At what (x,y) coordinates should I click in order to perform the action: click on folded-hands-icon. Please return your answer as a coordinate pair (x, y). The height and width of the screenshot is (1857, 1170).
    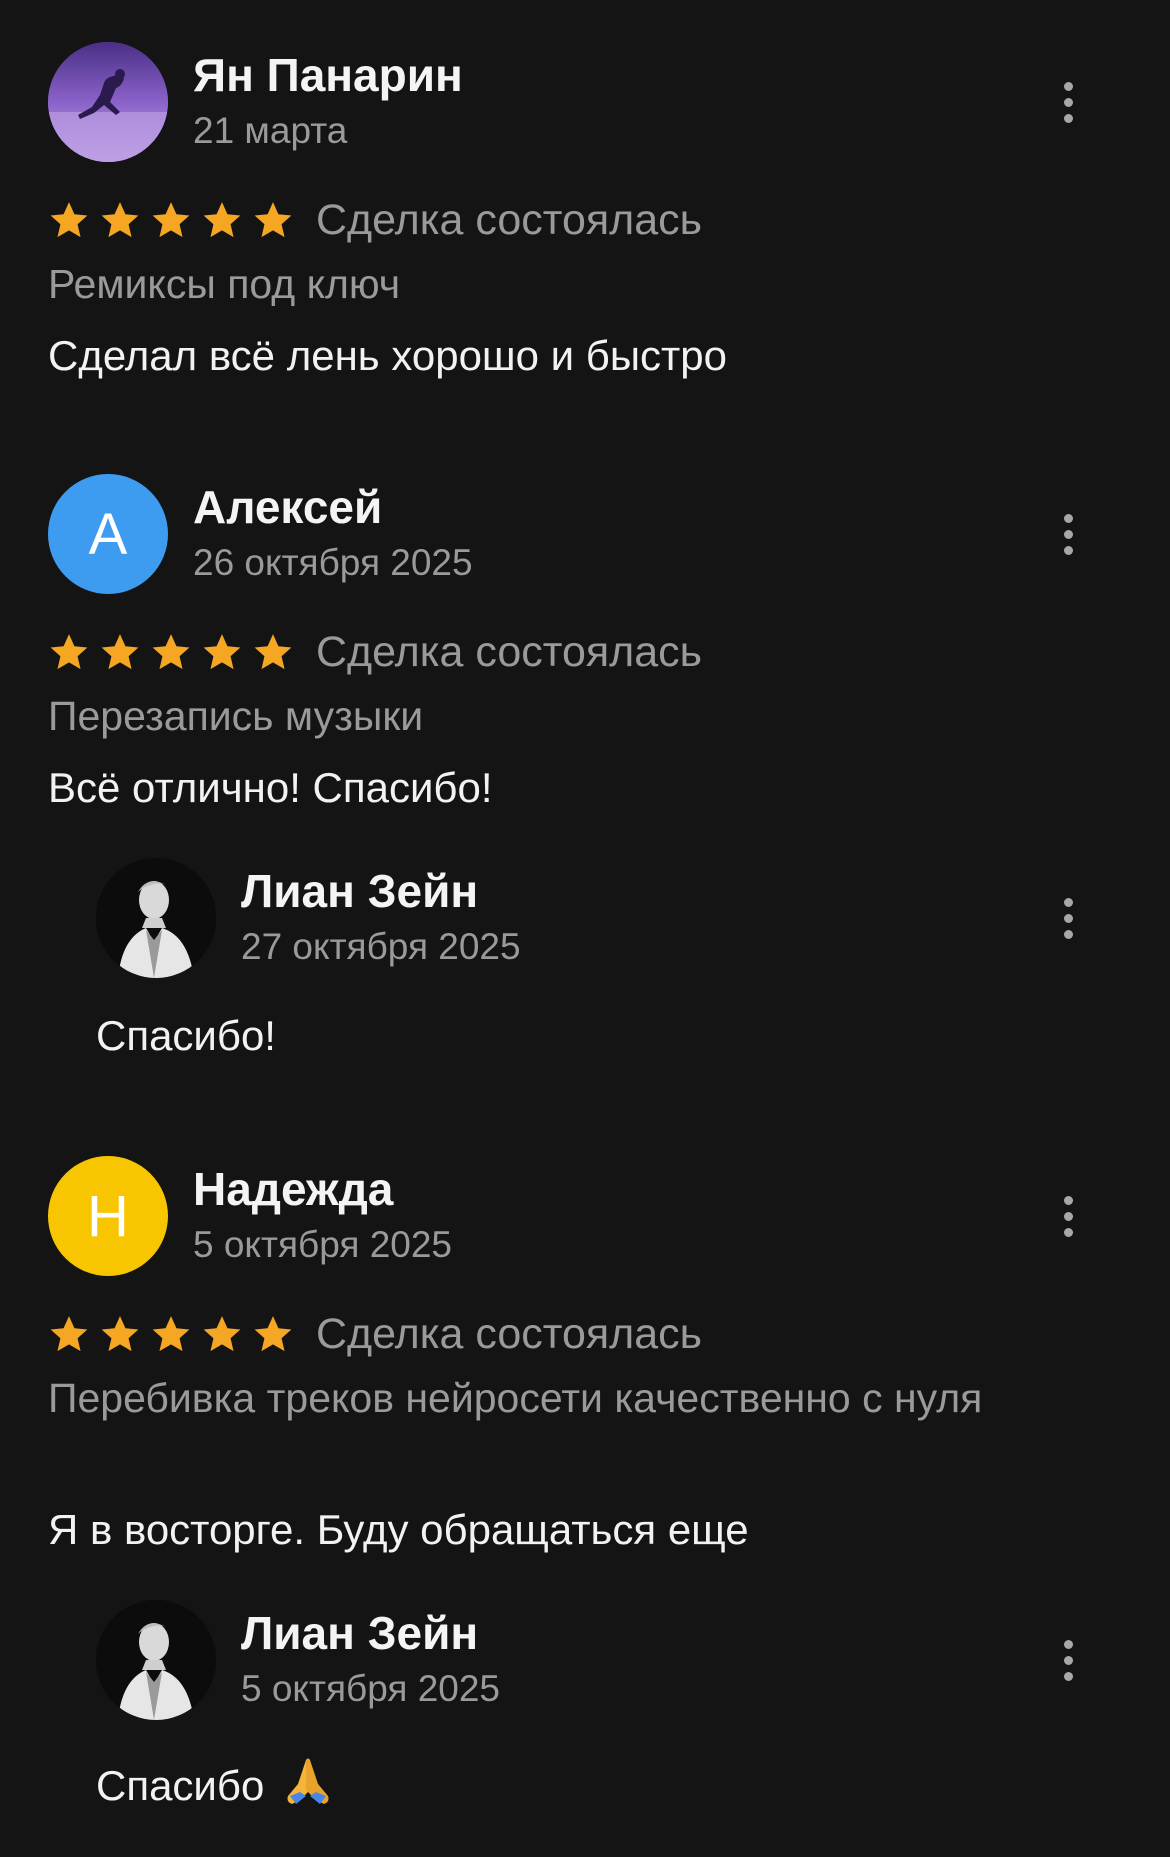
    Looking at the image, I should click on (308, 1781).